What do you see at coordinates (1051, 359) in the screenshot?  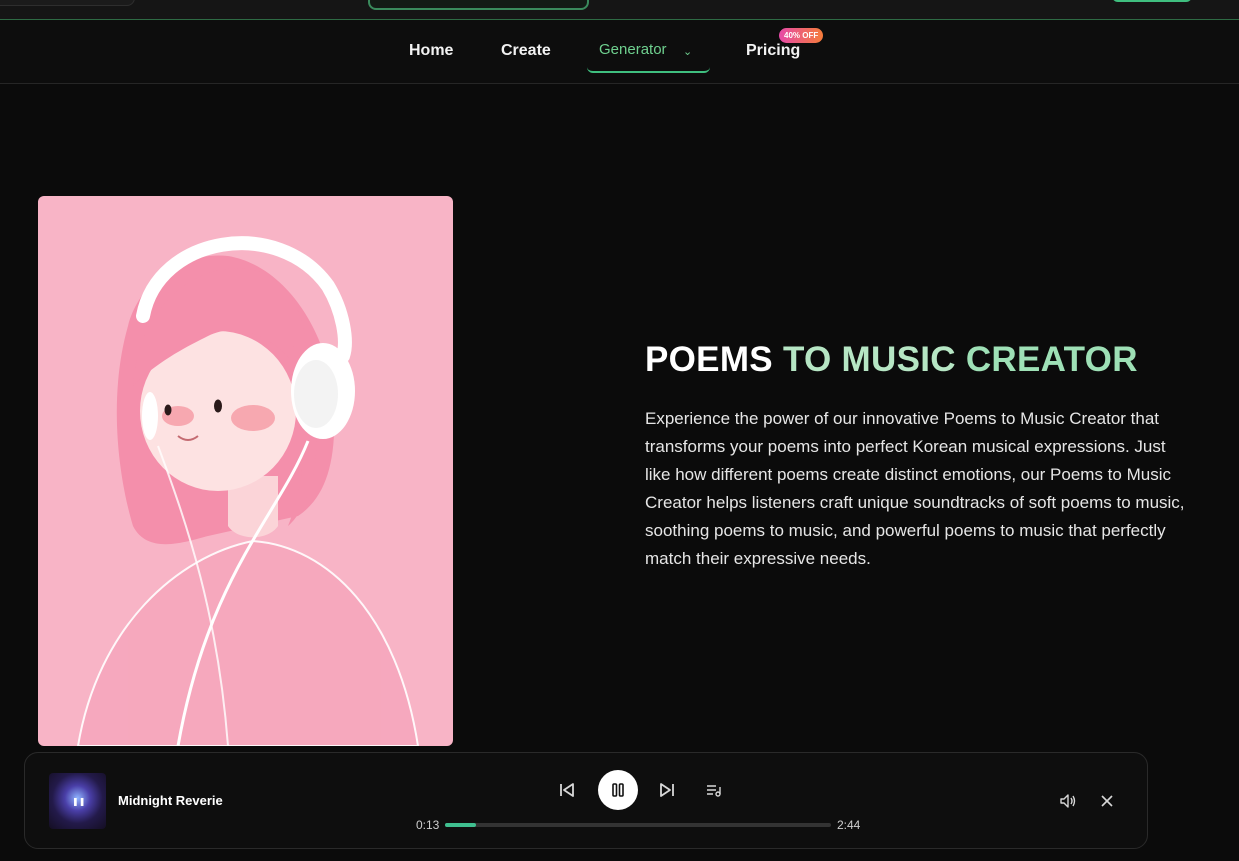 I see `hero-title-part3: CREATOR` at bounding box center [1051, 359].